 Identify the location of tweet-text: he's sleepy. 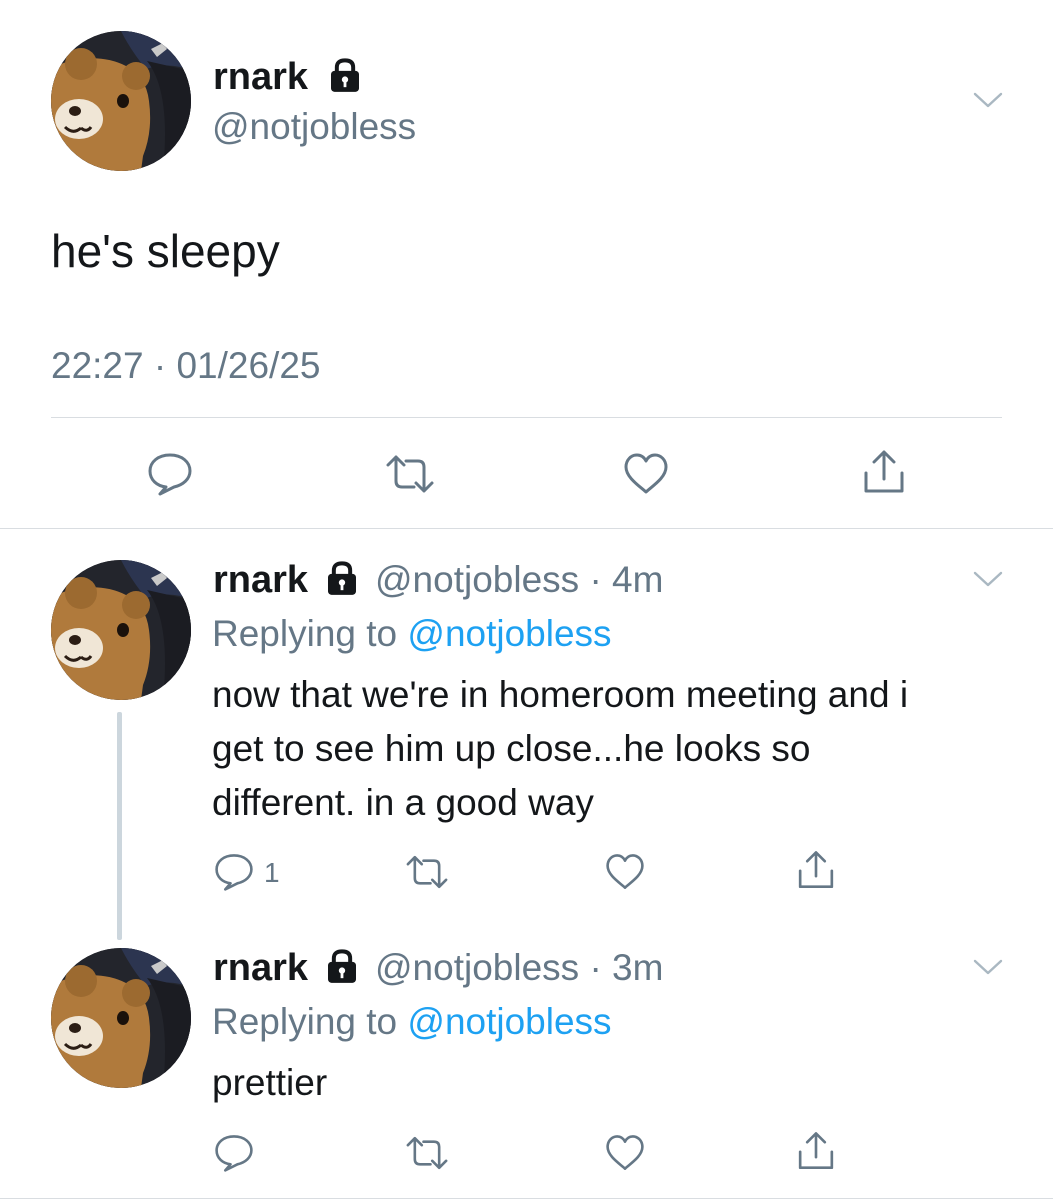
(165, 251).